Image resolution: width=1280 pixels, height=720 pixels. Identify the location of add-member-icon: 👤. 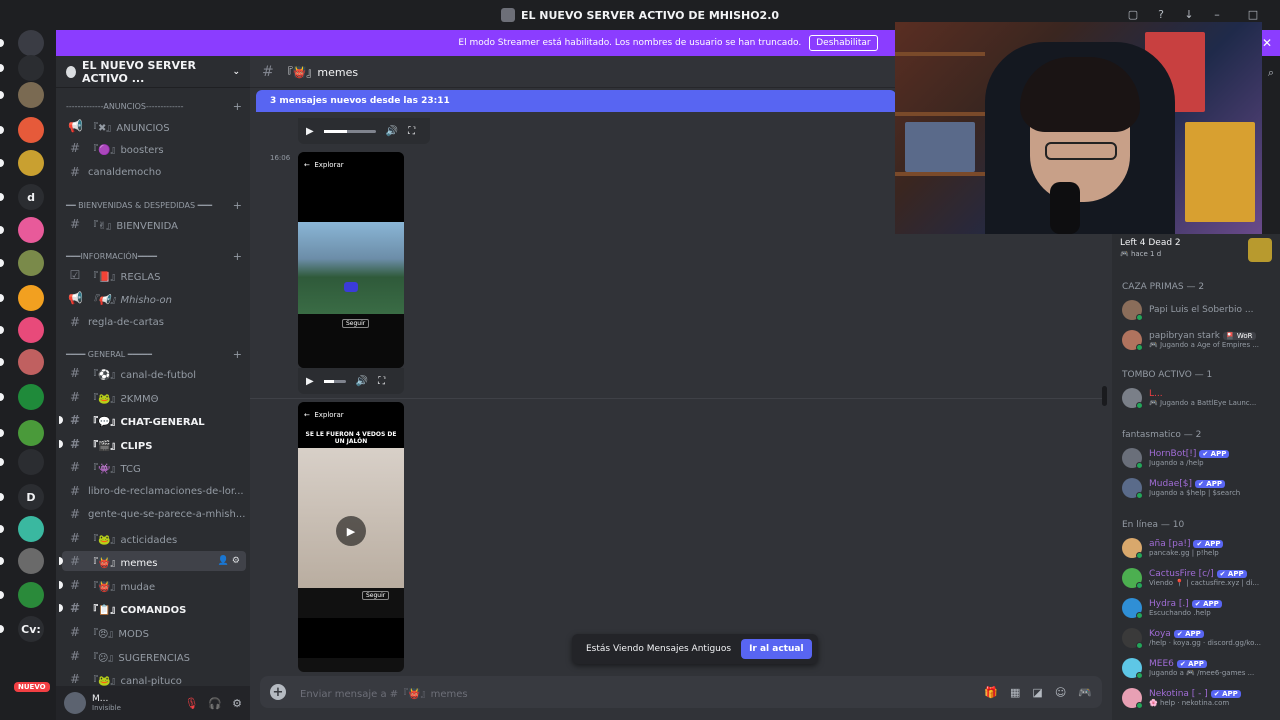
(223, 561).